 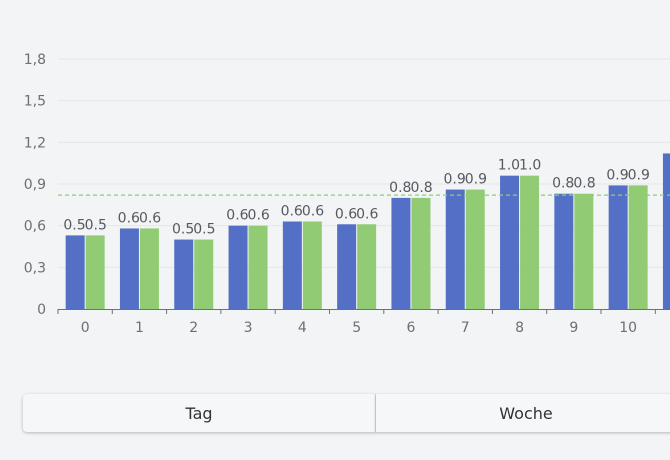 I want to click on x-tick-label: 5, so click(x=356, y=328).